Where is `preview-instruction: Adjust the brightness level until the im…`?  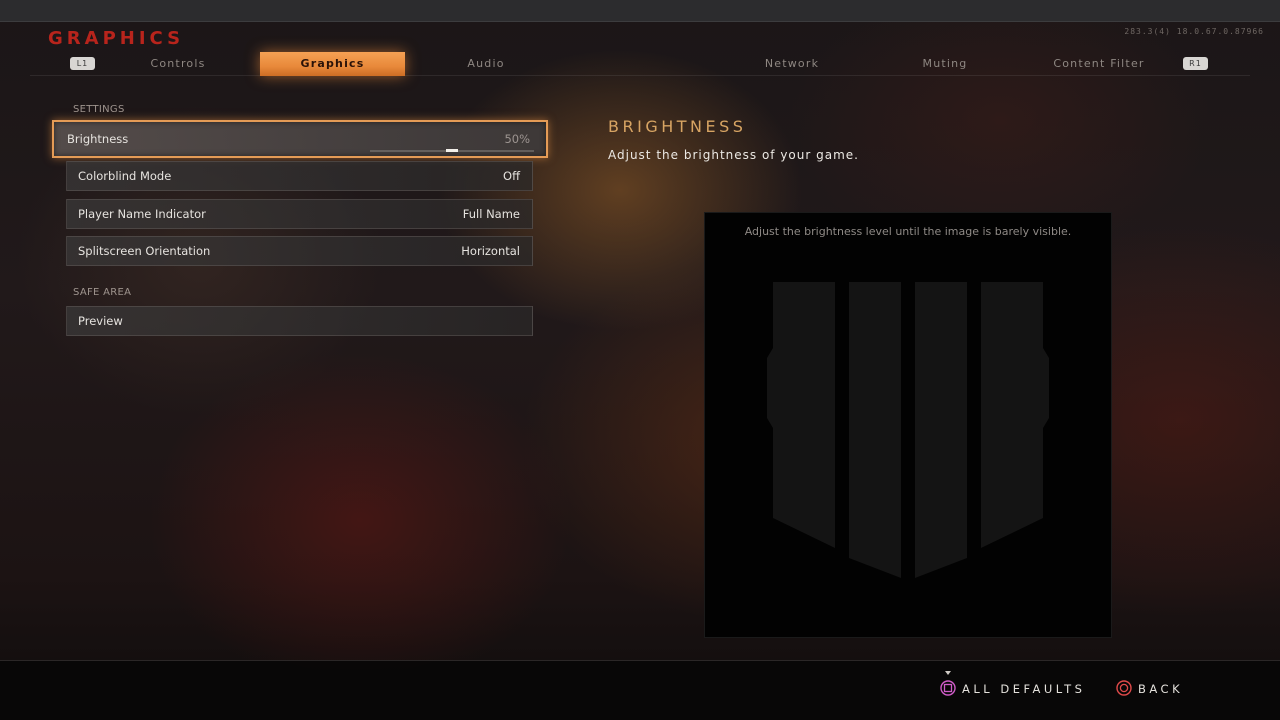
preview-instruction: Adjust the brightness level until the im… is located at coordinates (908, 231).